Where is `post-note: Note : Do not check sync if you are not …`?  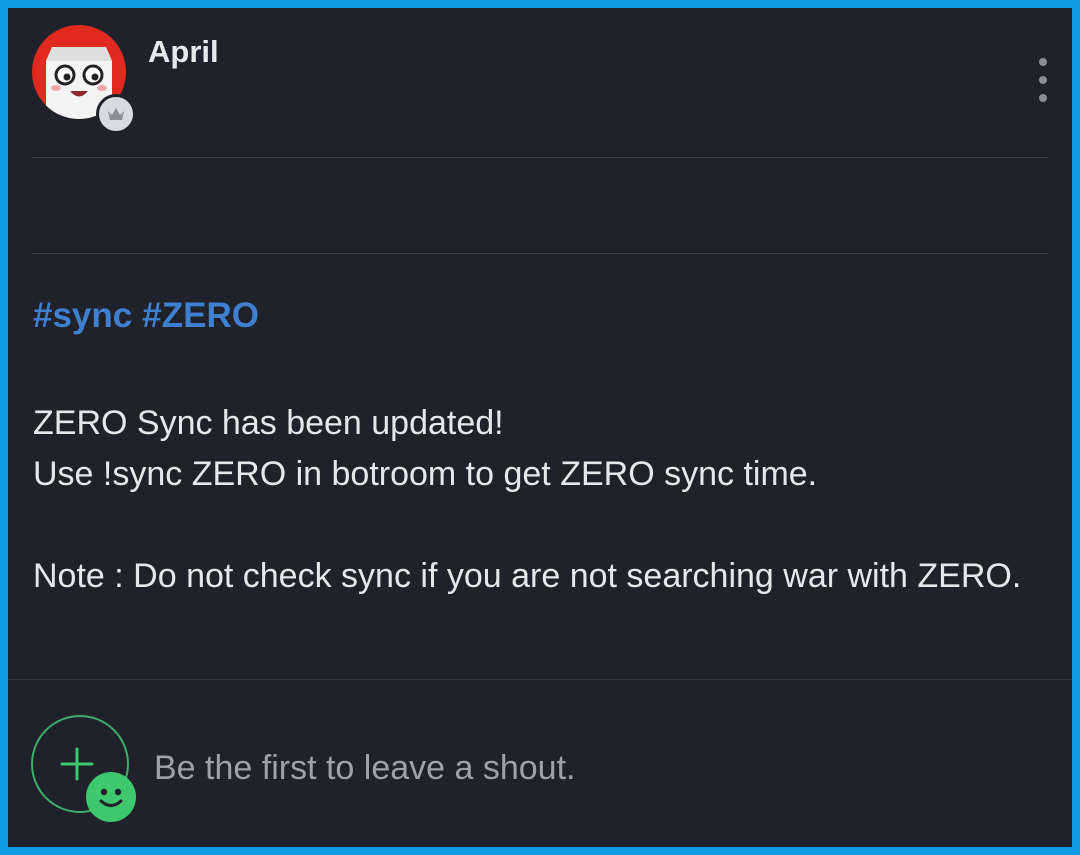 post-note: Note : Do not check sync if you are not … is located at coordinates (527, 576).